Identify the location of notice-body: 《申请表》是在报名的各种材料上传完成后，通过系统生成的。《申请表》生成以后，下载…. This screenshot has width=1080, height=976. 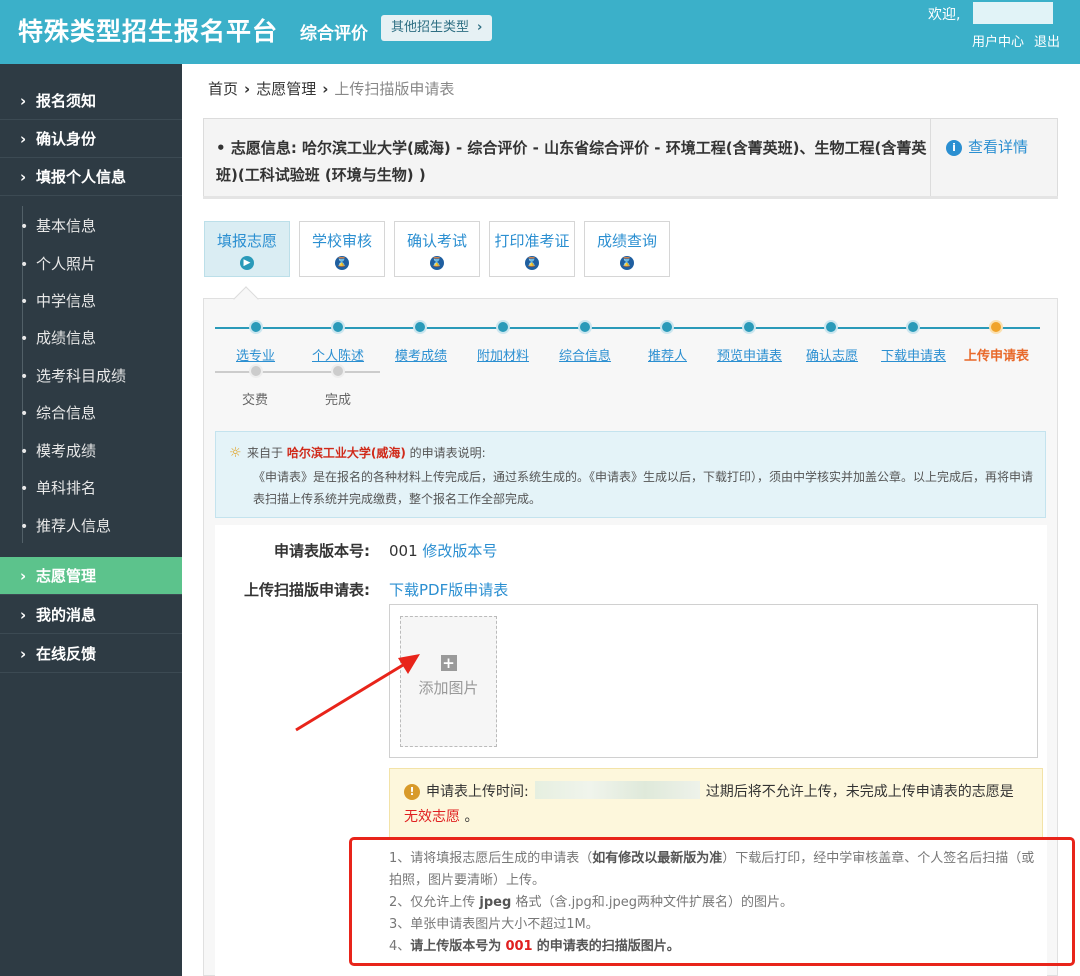
(643, 488).